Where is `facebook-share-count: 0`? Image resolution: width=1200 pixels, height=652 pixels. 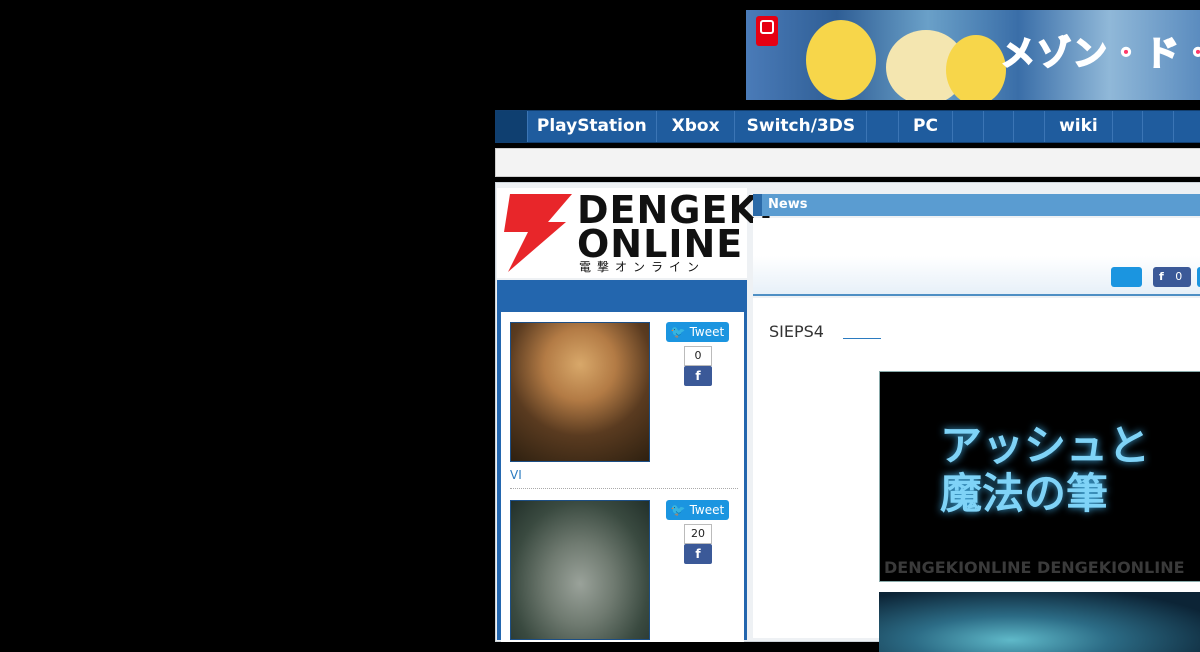
facebook-share-count: 0 is located at coordinates (1179, 276).